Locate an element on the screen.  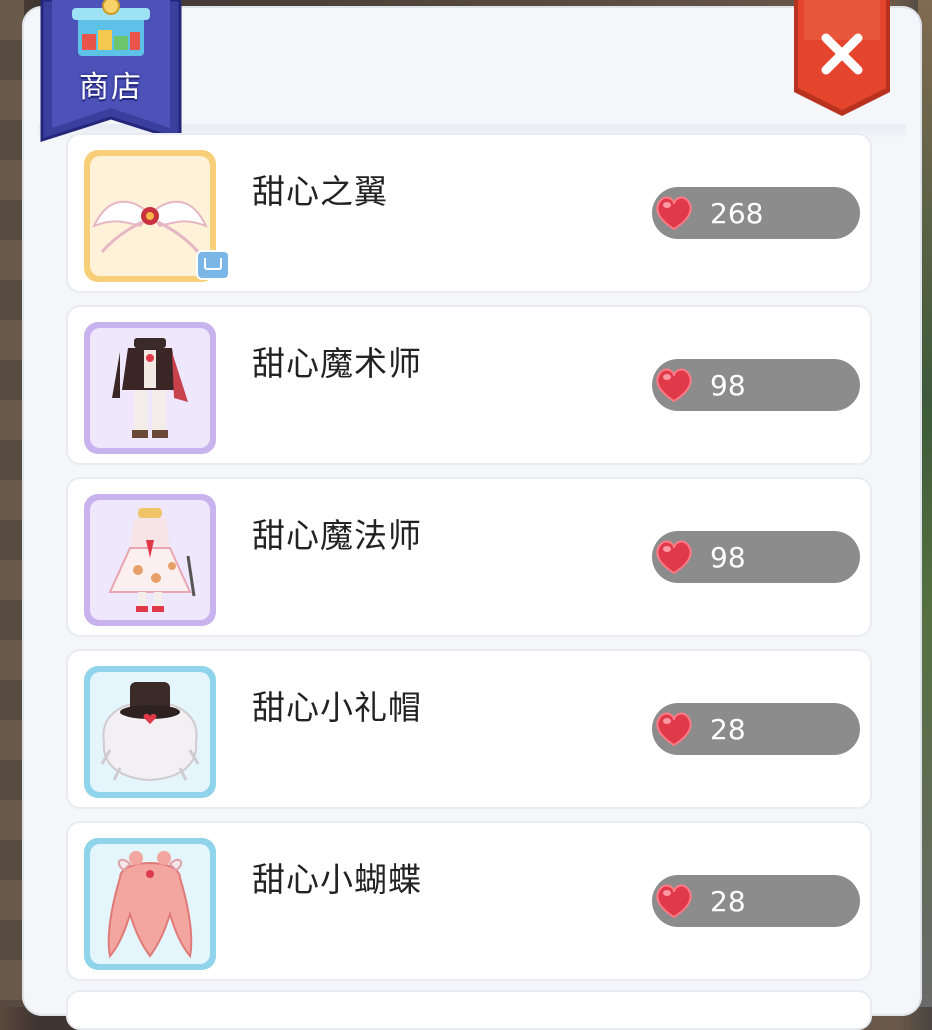
price-value: 268 is located at coordinates (737, 213).